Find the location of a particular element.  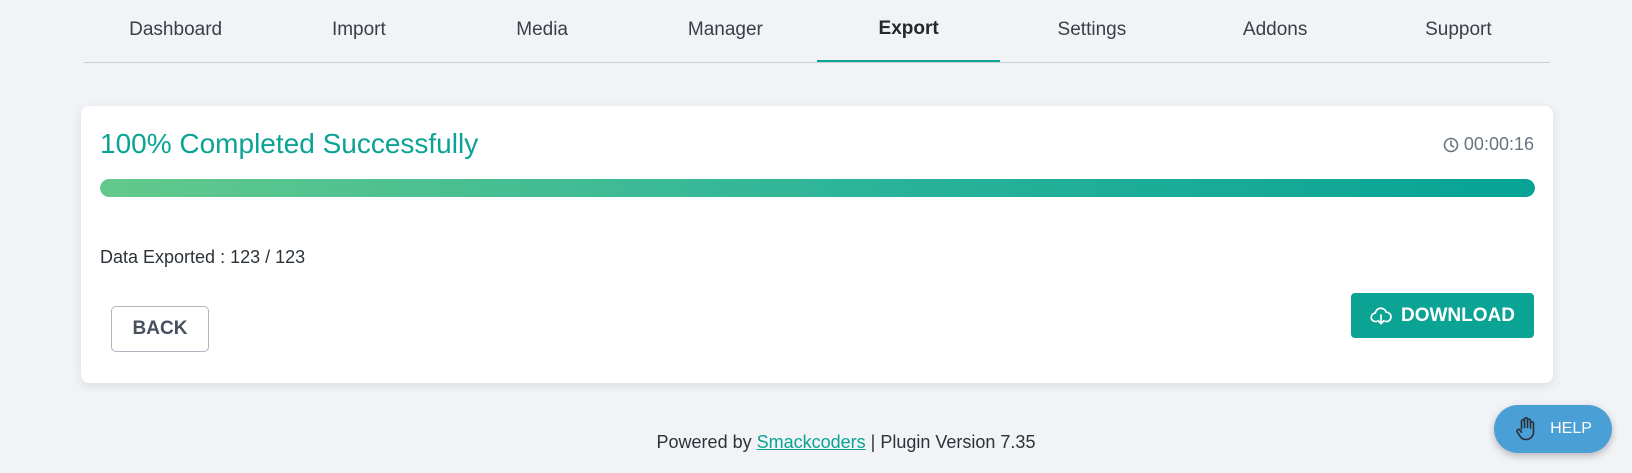

elapsed-timer: 00:00:16 is located at coordinates (1488, 144).